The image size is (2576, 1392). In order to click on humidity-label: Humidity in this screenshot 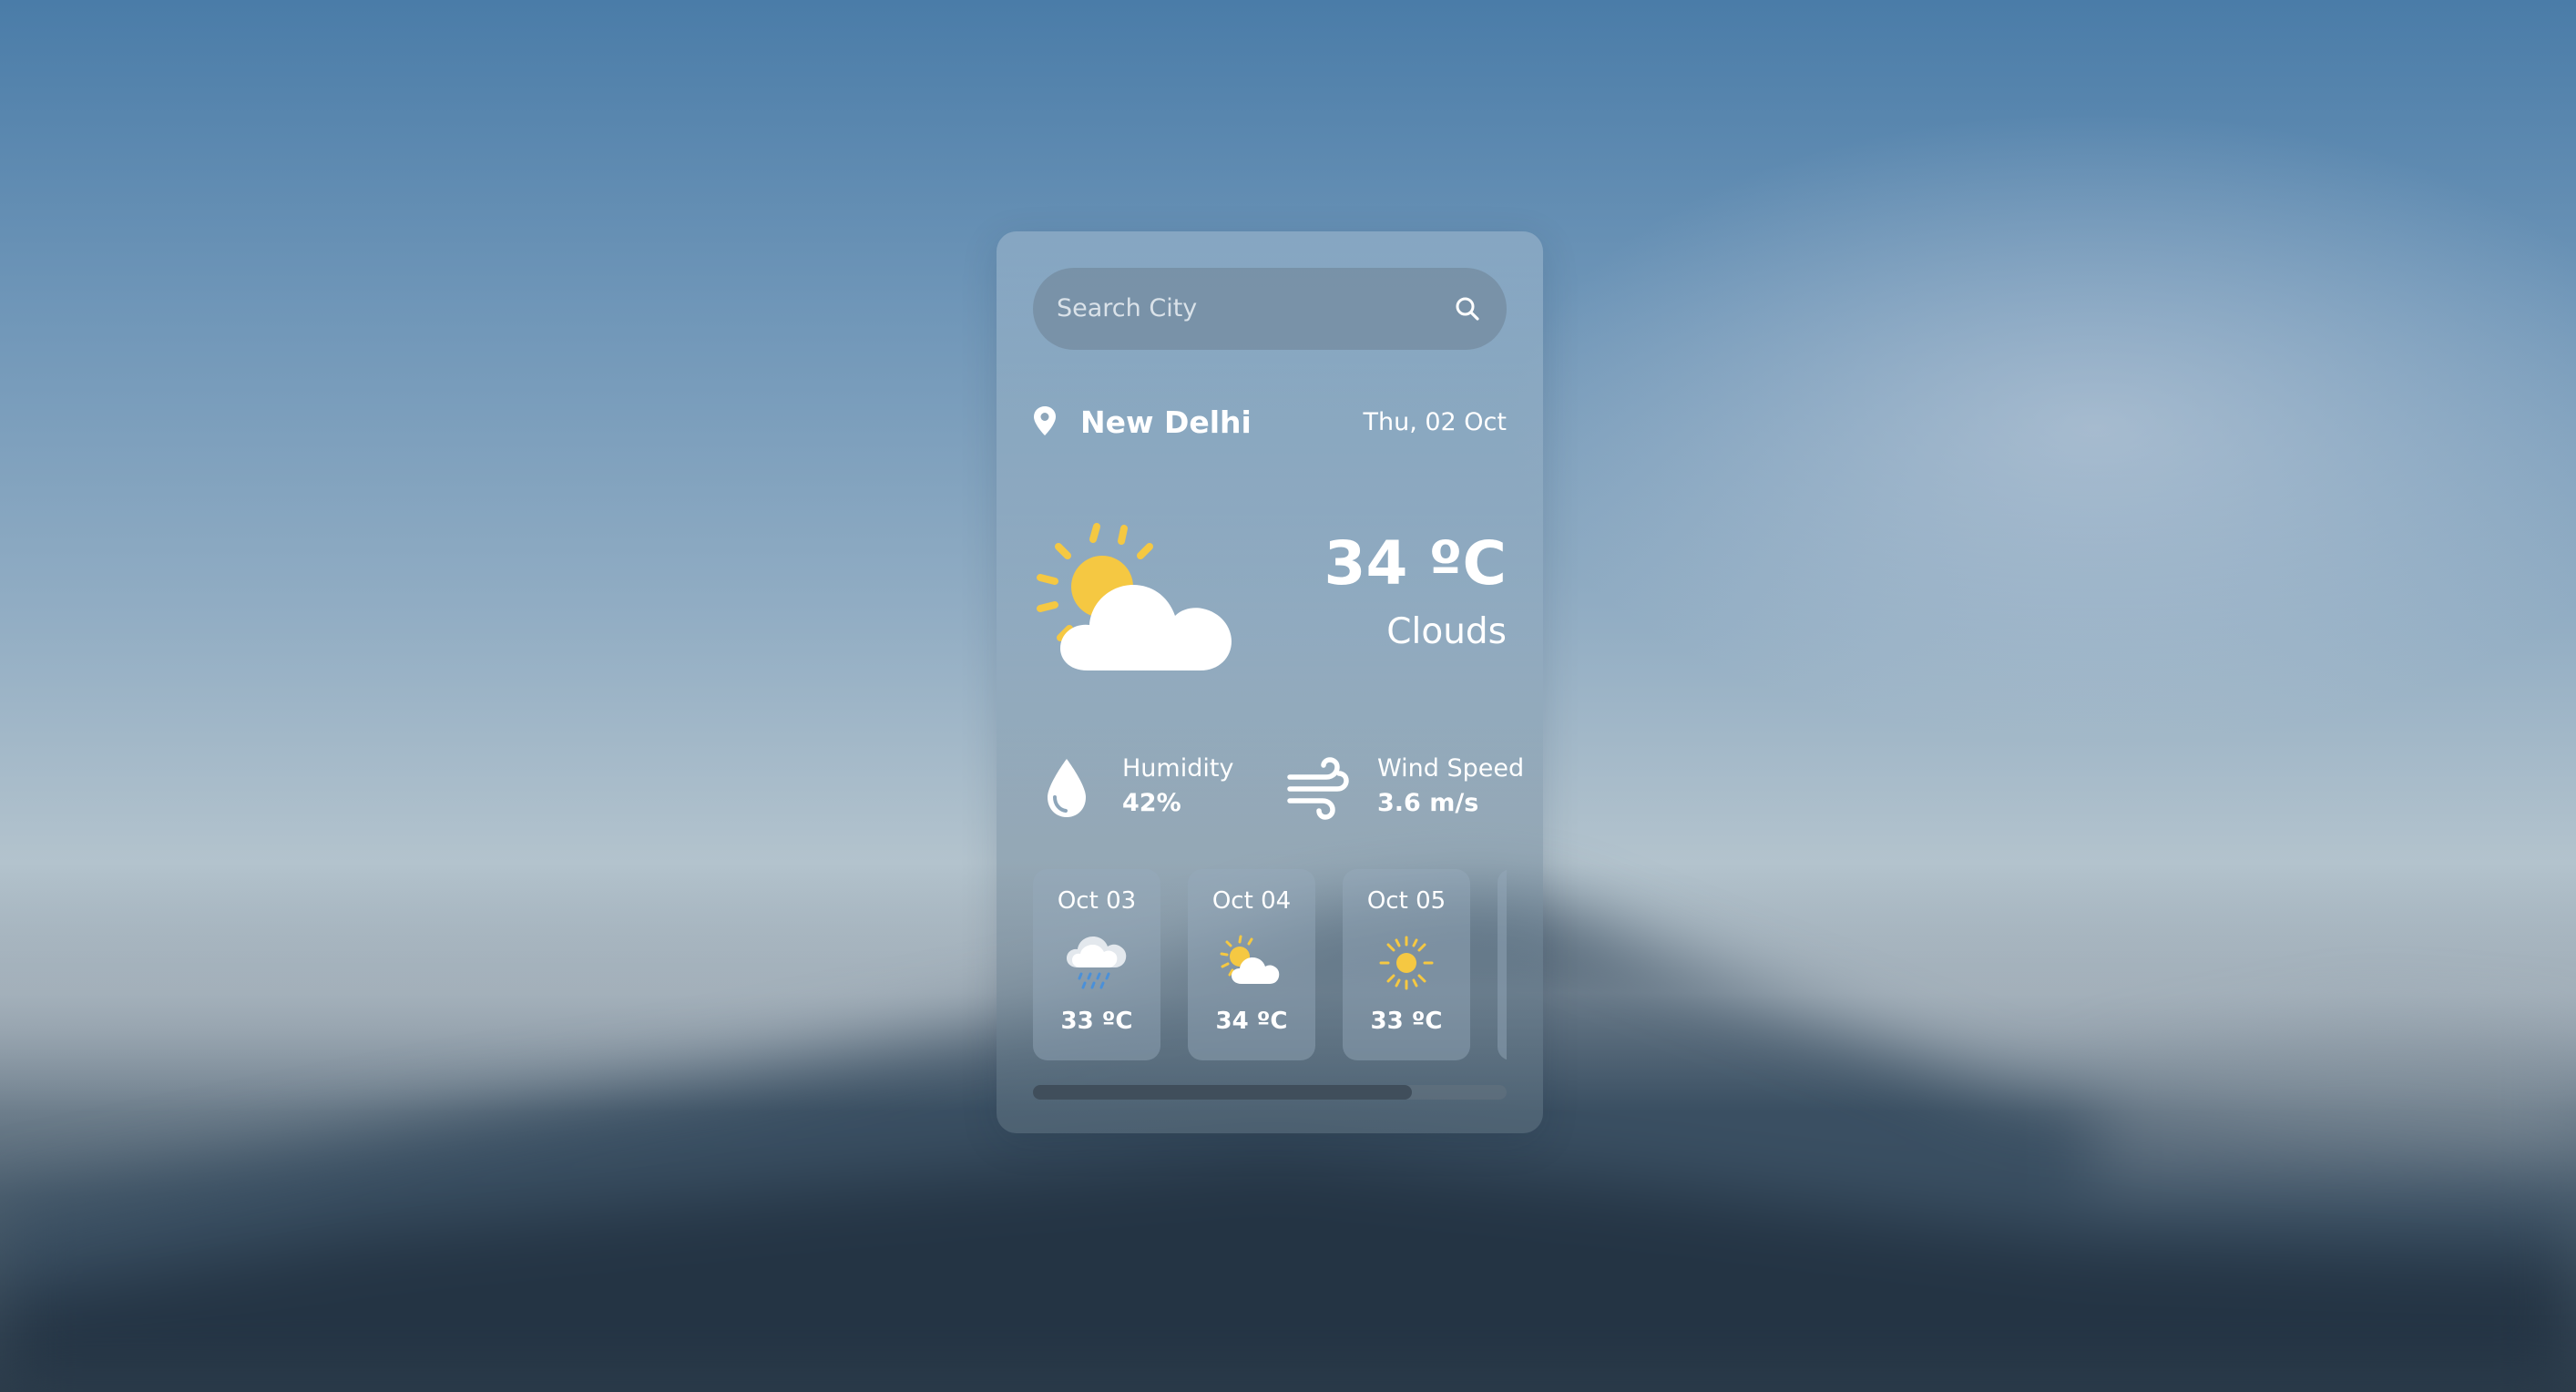, I will do `click(1178, 768)`.